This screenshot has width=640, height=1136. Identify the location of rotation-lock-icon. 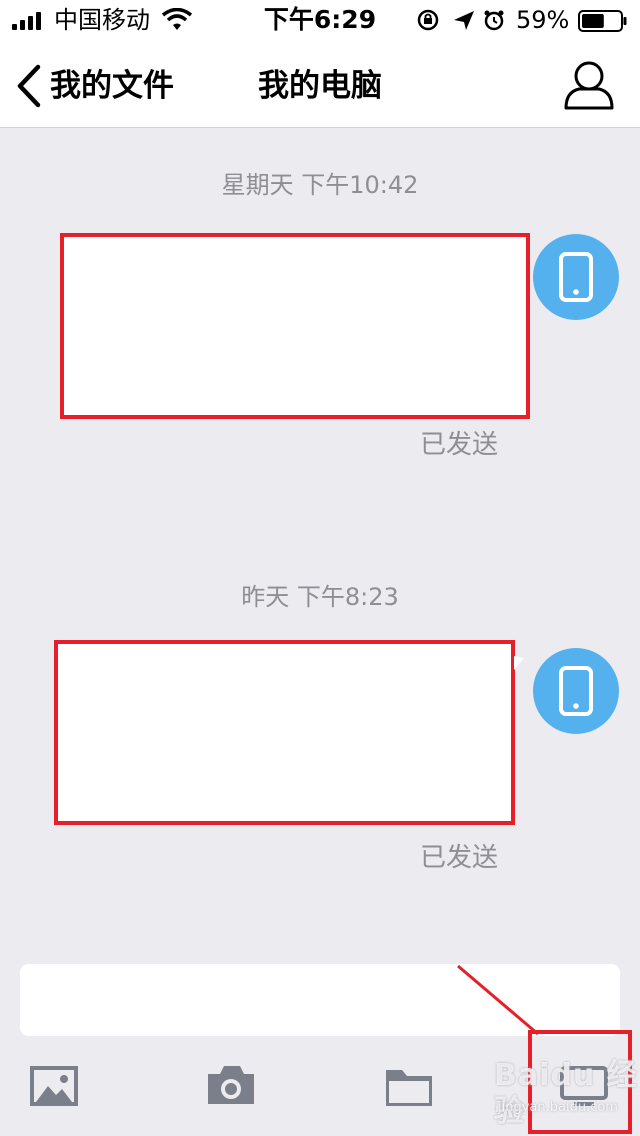
(428, 20).